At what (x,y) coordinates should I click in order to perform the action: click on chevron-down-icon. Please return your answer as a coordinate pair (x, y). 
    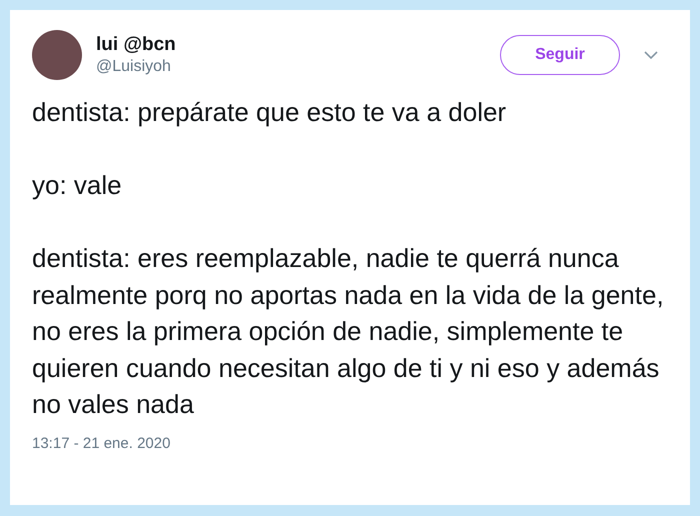
    Looking at the image, I should click on (651, 55).